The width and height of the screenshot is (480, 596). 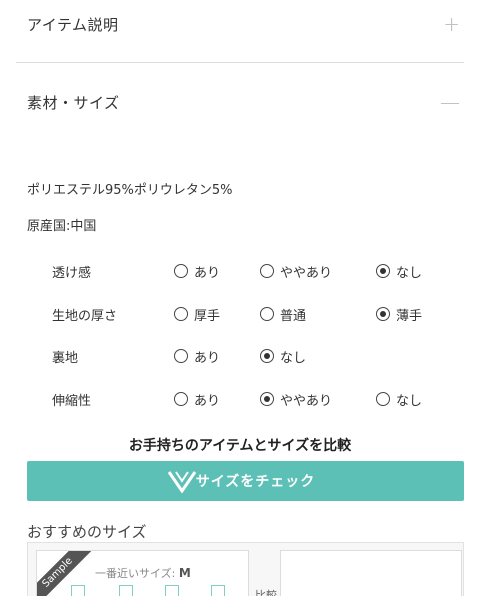 What do you see at coordinates (293, 316) in the screenshot?
I see `radio-label: 普通` at bounding box center [293, 316].